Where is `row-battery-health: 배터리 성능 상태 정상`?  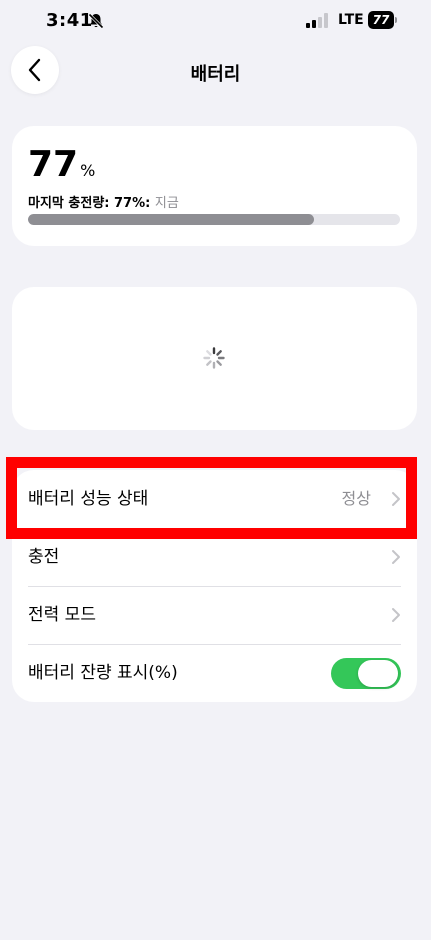 row-battery-health: 배터리 성능 상태 정상 is located at coordinates (214, 499).